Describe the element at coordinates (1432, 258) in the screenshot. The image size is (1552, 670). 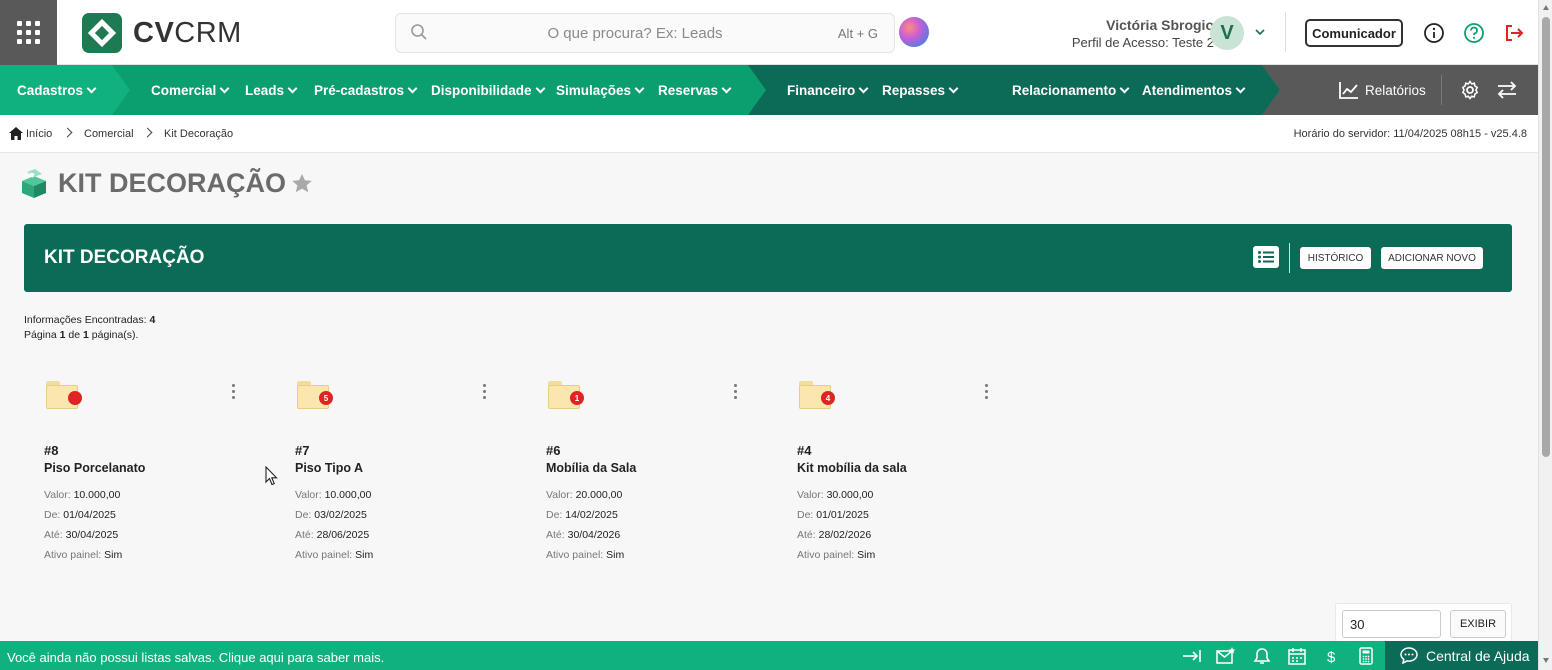
I see `add-new-button: ADICIONAR NOVO` at that location.